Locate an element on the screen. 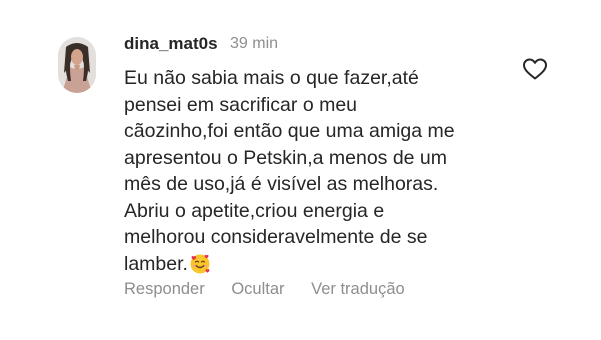 The image size is (601, 340). avatar is located at coordinates (77, 65).